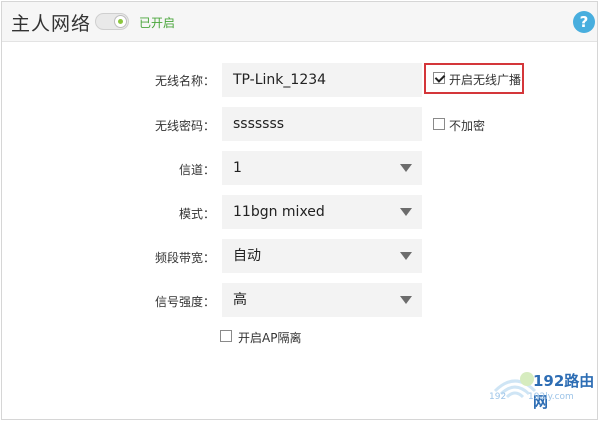  I want to click on ap-isolation-checkbox, so click(226, 336).